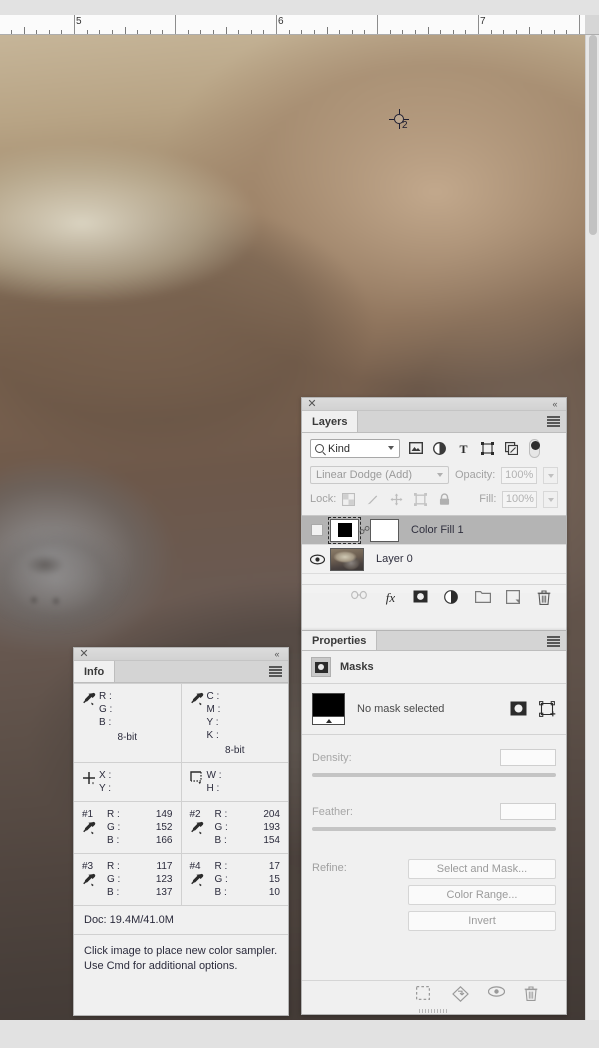  I want to click on refine-buttons: Select and Mask... Color Range... Invert, so click(482, 895).